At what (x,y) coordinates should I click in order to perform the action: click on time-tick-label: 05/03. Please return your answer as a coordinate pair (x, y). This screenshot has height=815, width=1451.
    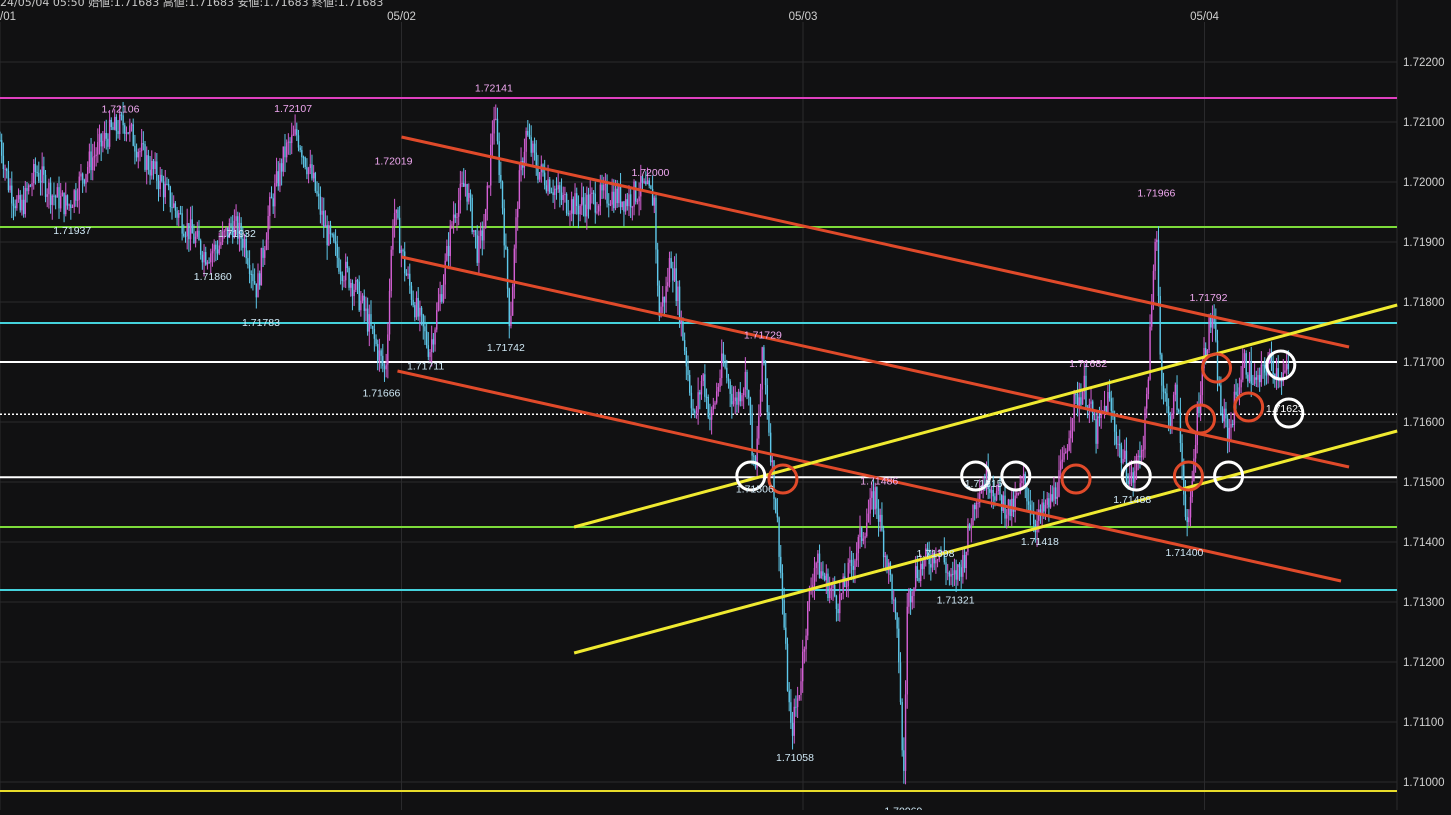
    Looking at the image, I should click on (803, 17).